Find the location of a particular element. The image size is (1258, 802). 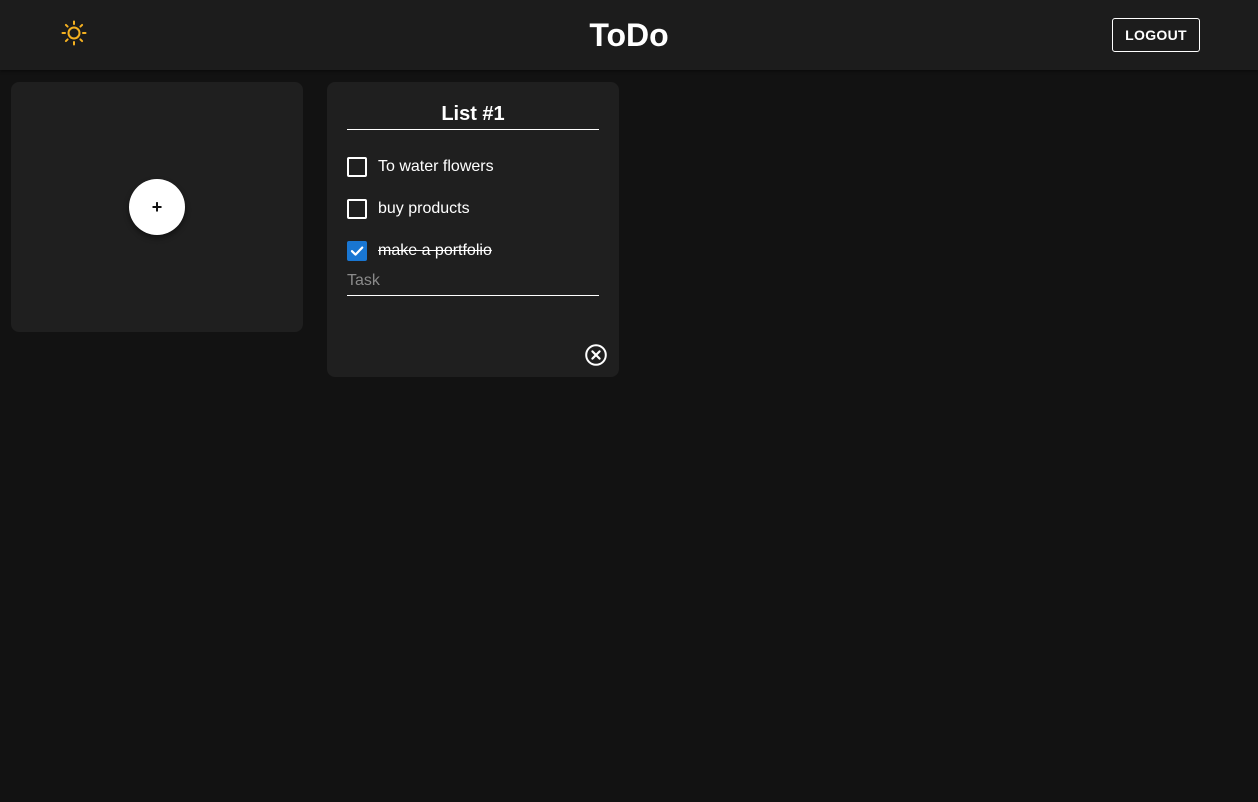

task-checkbox-checked is located at coordinates (357, 251).